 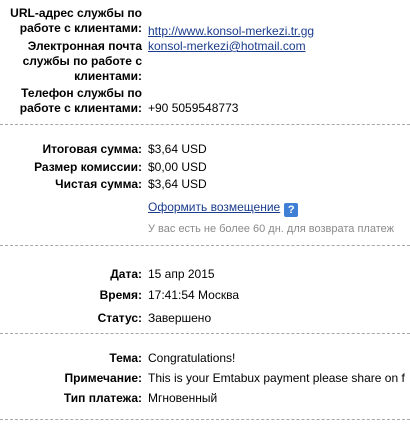 What do you see at coordinates (177, 184) in the screenshot?
I see `net-amount-value: $3,64 USD` at bounding box center [177, 184].